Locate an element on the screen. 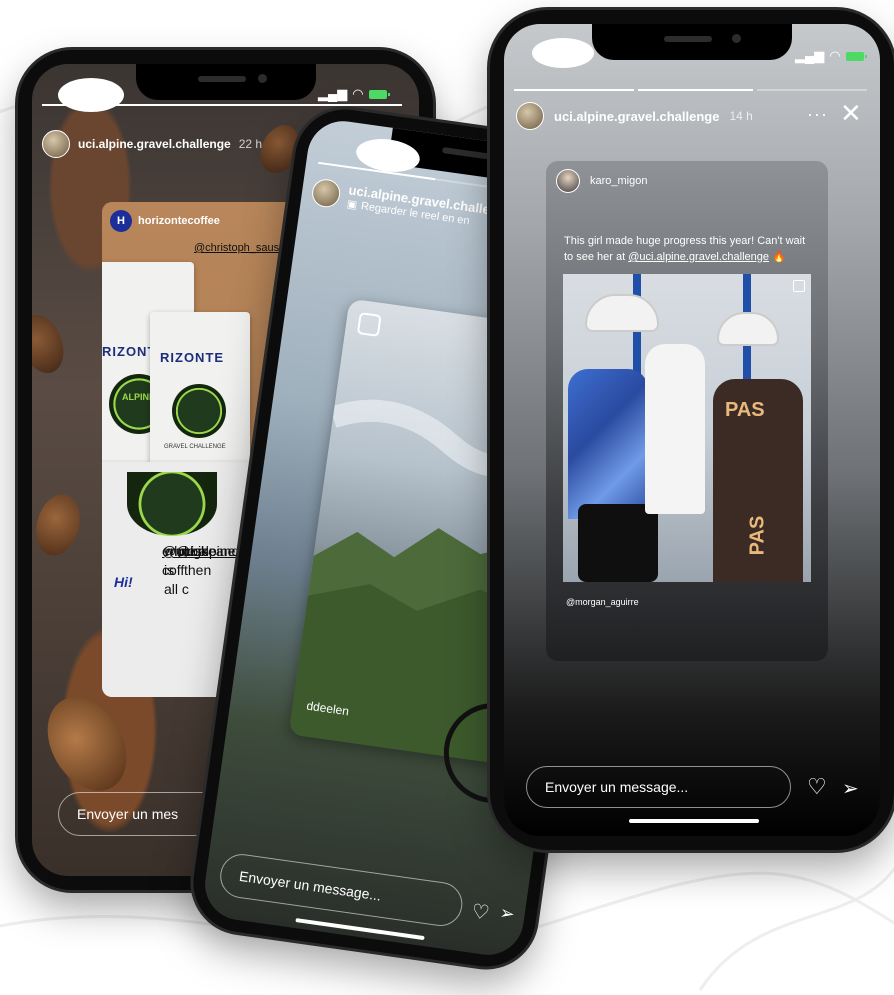 This screenshot has width=894, height=995. fire-emoji: 🔥 is located at coordinates (779, 257).